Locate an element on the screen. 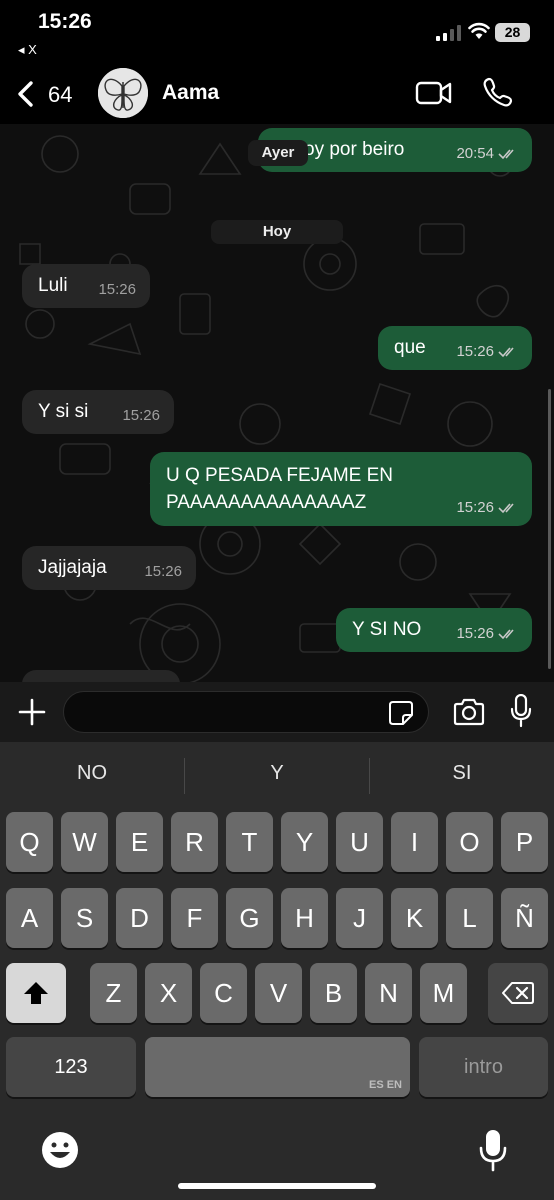  shift-arrow-icon is located at coordinates (36, 993).